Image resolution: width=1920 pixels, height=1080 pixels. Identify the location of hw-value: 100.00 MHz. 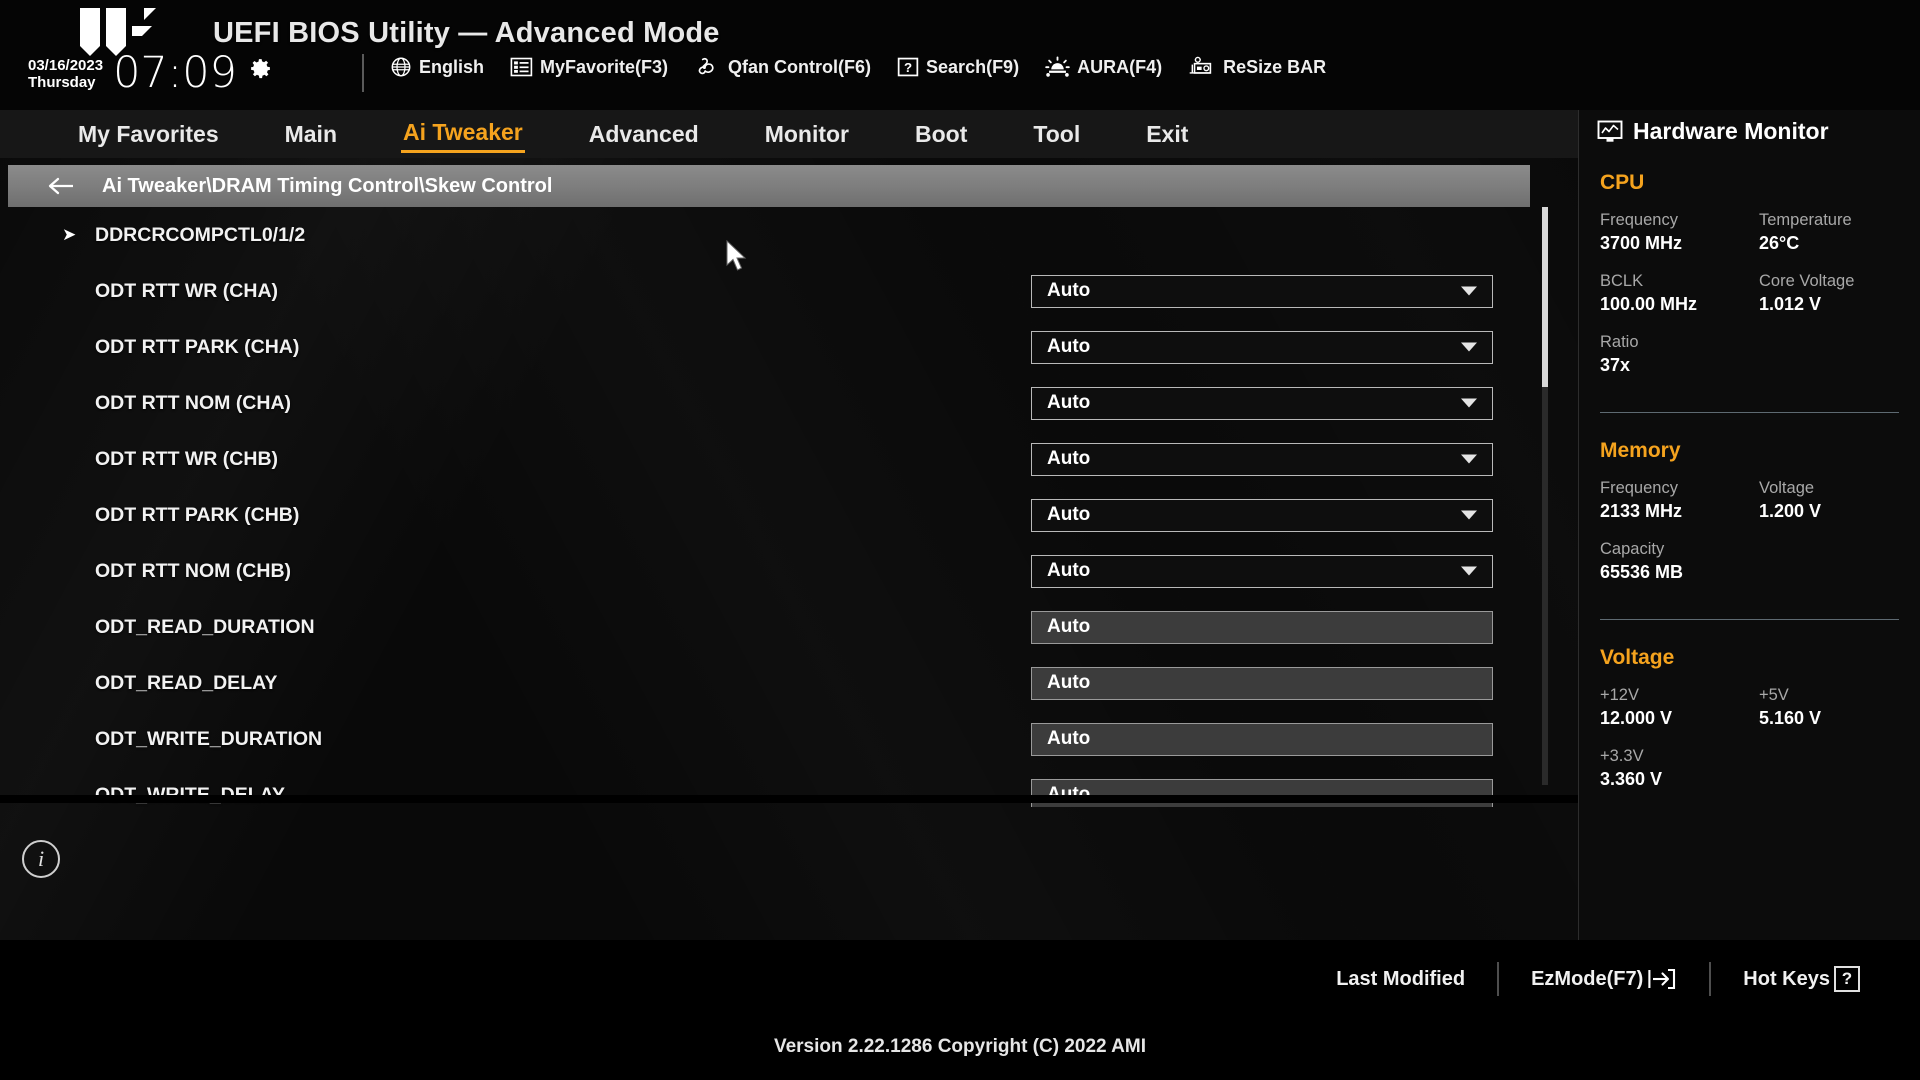
(1649, 304).